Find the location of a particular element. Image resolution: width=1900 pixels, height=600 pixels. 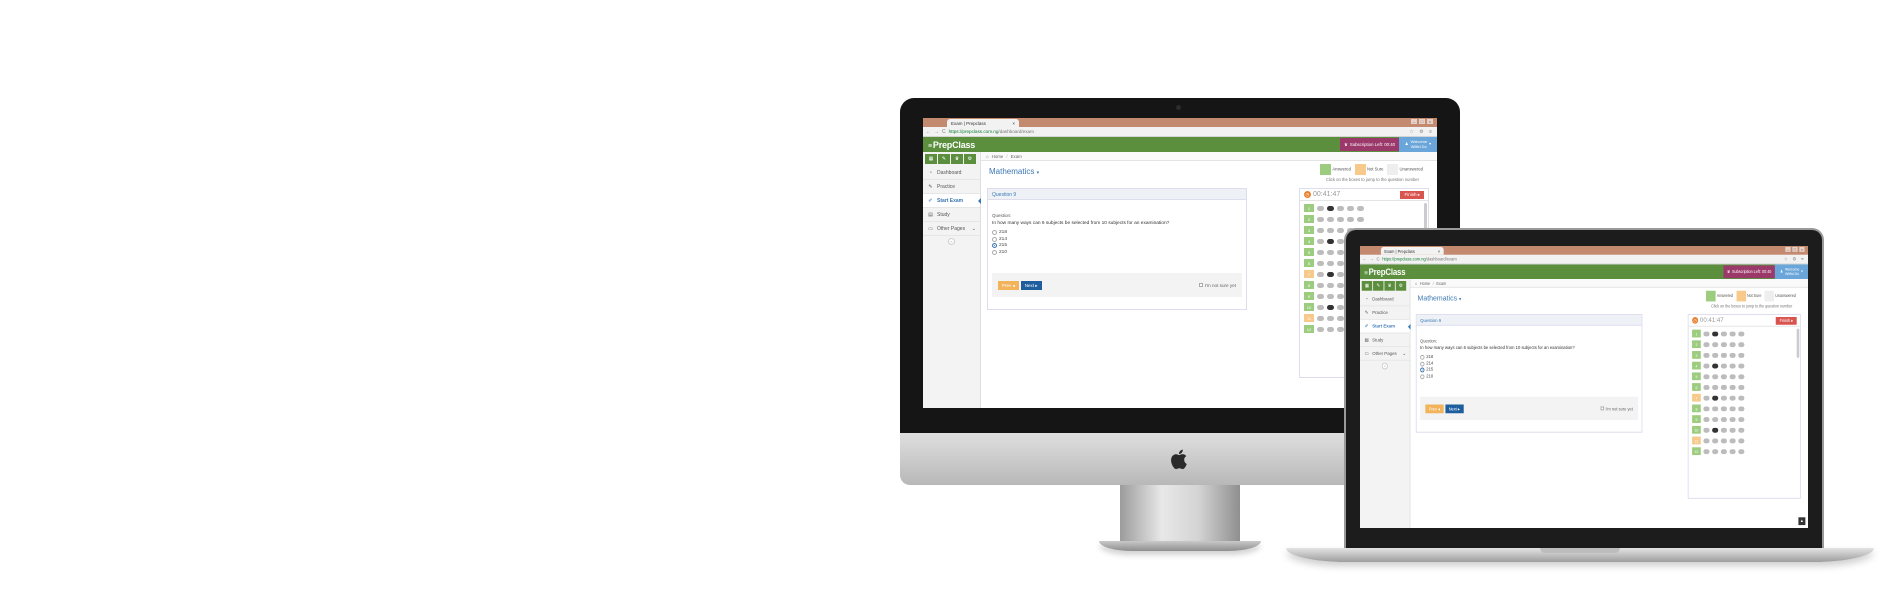

question-jump-button: 7 is located at coordinates (1696, 397).